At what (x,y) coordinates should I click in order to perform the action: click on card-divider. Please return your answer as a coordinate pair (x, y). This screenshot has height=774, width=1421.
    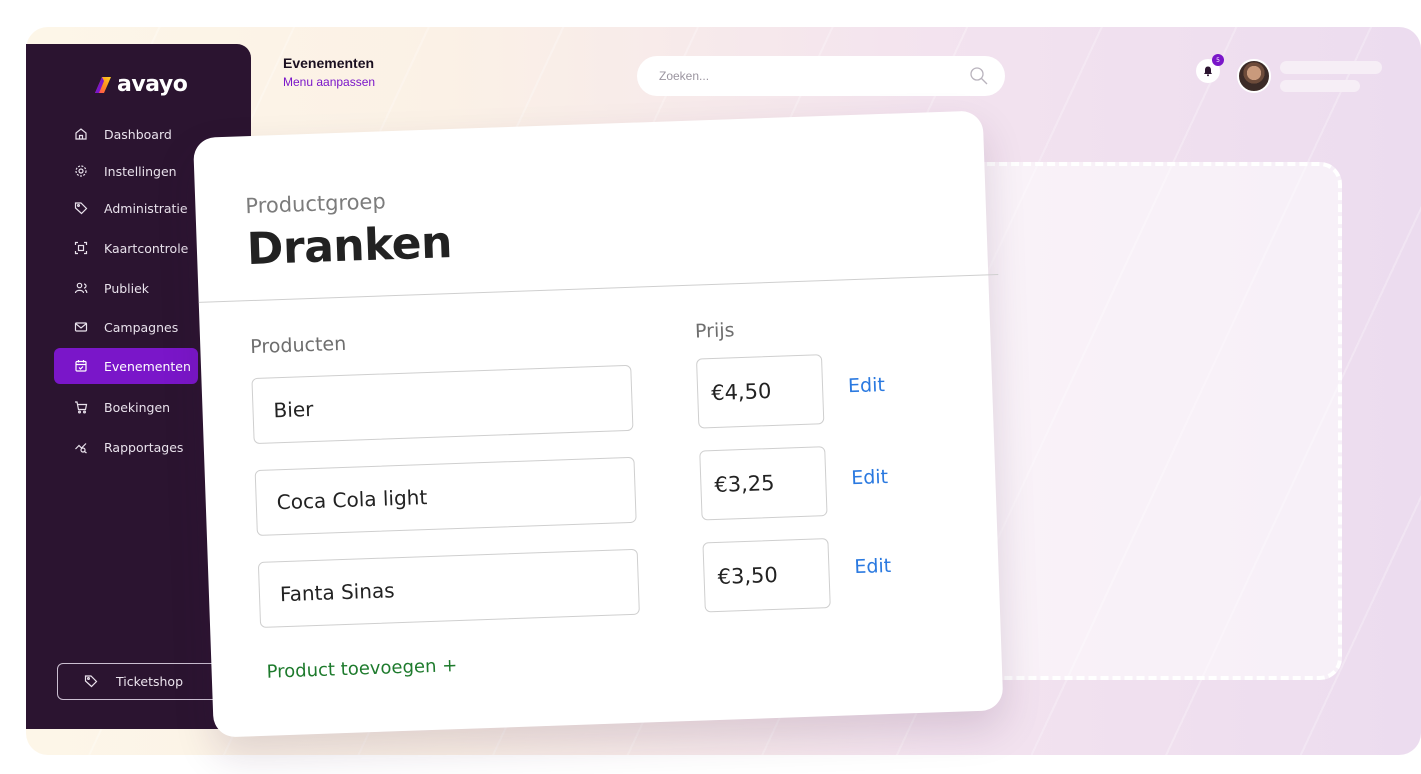
    Looking at the image, I should click on (598, 288).